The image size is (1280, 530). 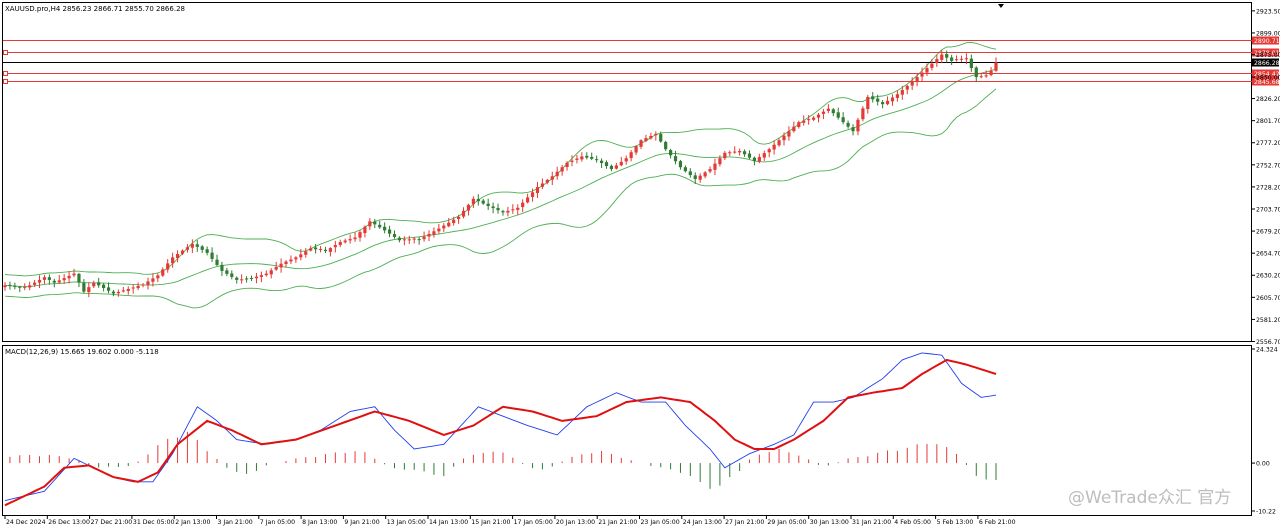 I want to click on price-tick-label: 2556.70, so click(x=1268, y=342).